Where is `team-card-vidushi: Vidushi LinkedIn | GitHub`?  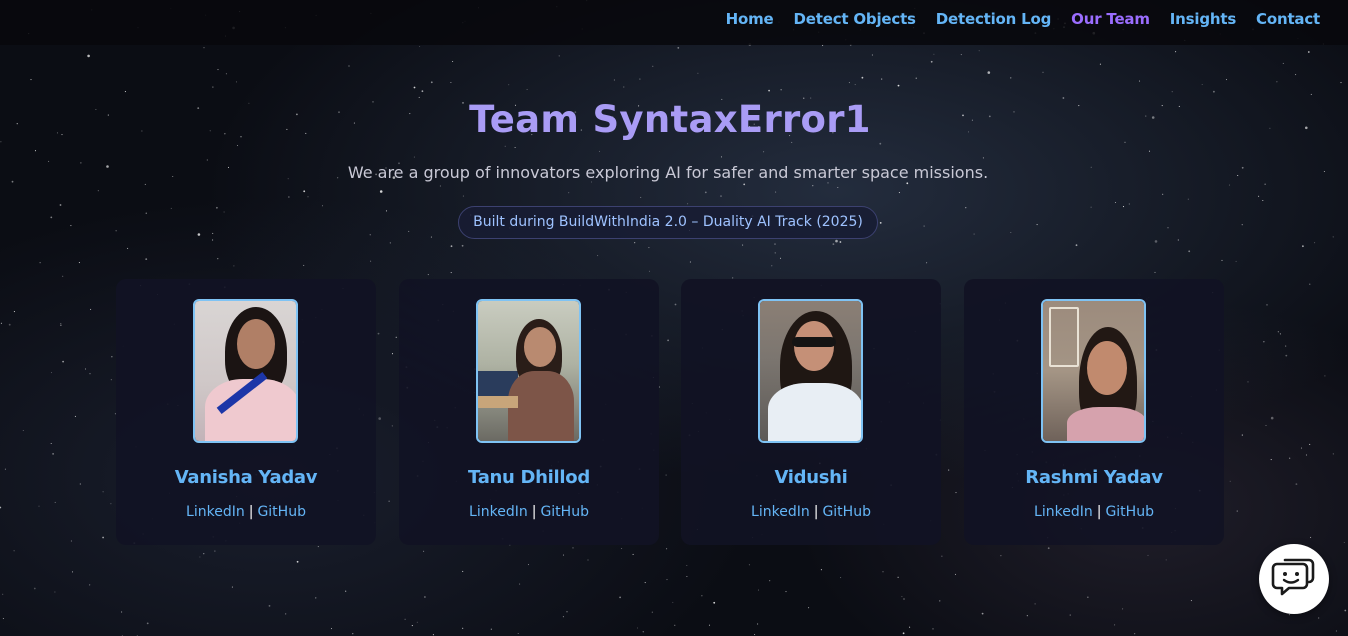
team-card-vidushi: Vidushi LinkedIn | GitHub is located at coordinates (811, 412).